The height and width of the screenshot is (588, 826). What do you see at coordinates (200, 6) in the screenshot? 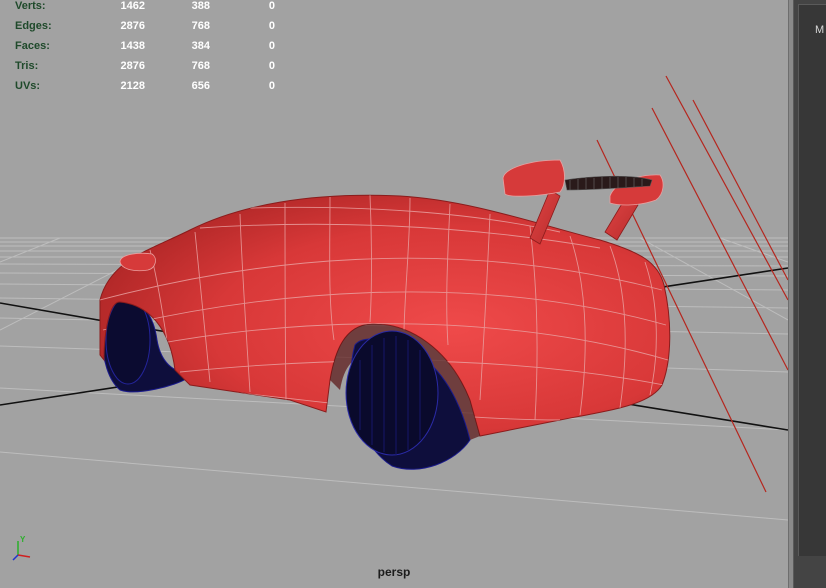
I see `hud-value: 388` at bounding box center [200, 6].